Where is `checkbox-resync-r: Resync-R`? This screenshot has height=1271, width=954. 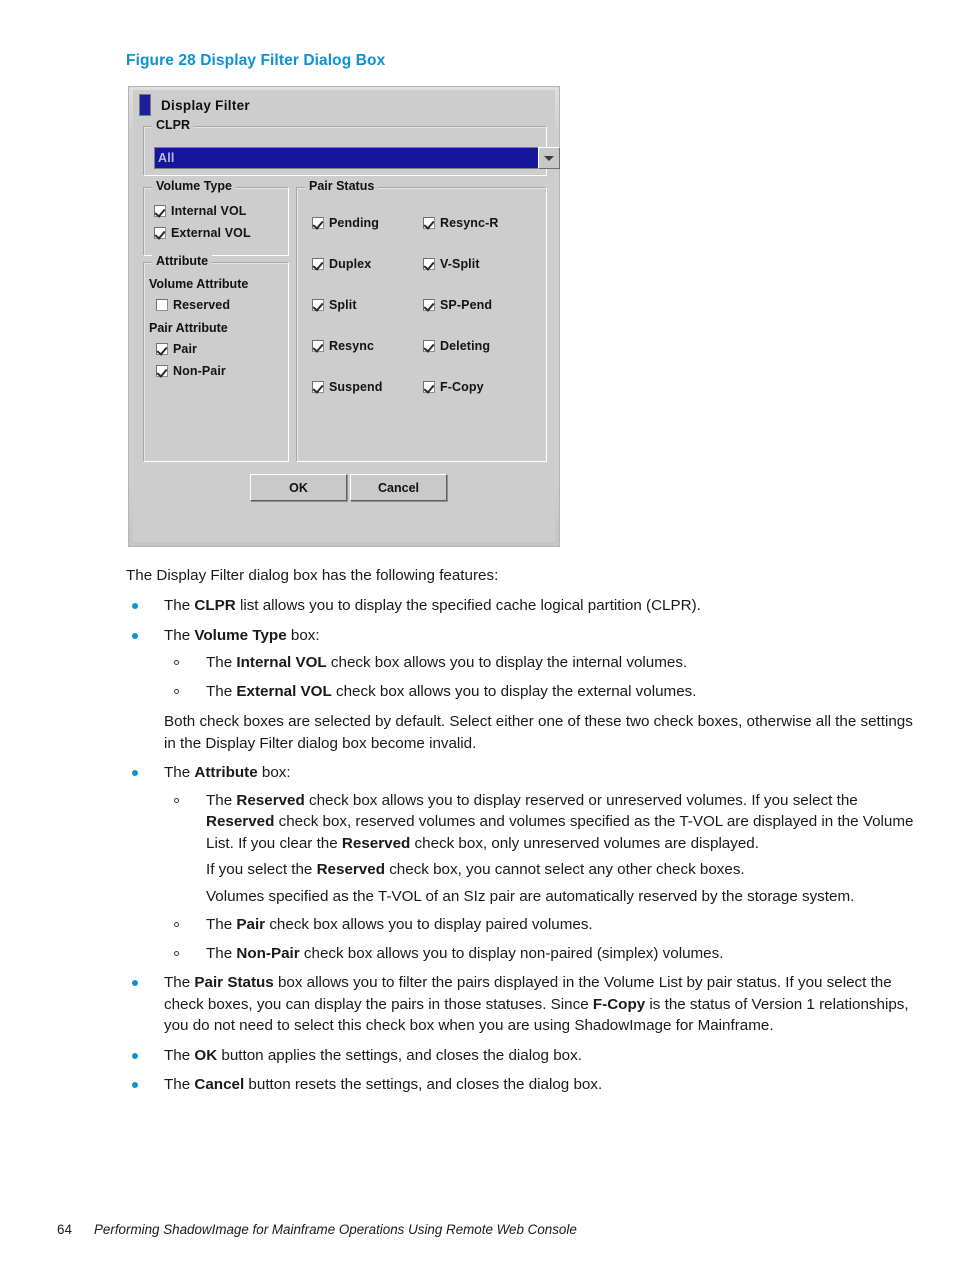
checkbox-resync-r: Resync-R is located at coordinates (460, 223).